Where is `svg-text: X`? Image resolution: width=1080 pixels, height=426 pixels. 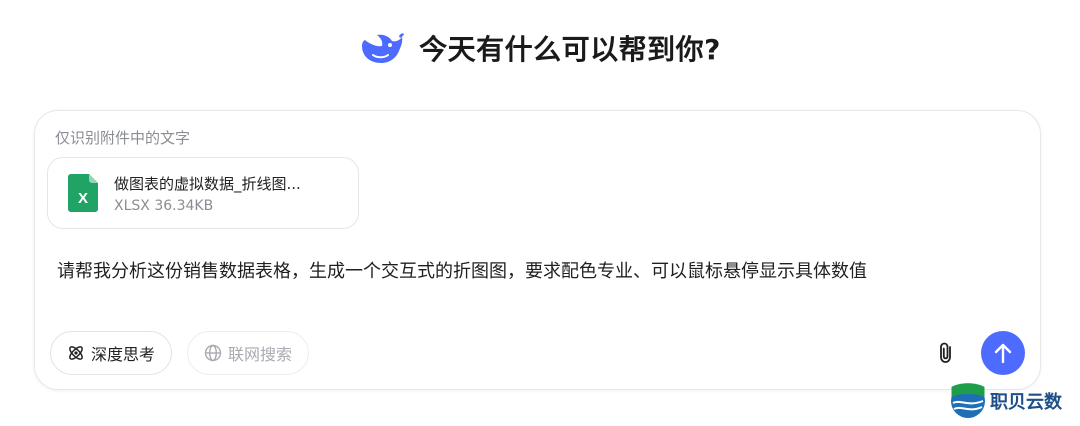 svg-text: X is located at coordinates (83, 198).